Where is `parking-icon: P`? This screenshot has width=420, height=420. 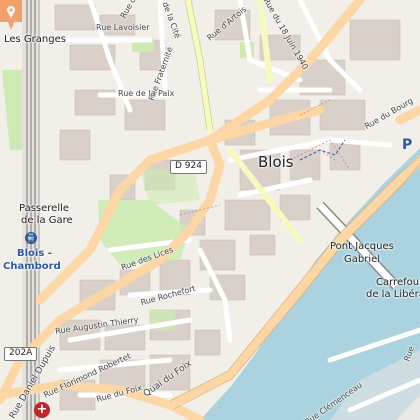
parking-icon: P is located at coordinates (407, 145).